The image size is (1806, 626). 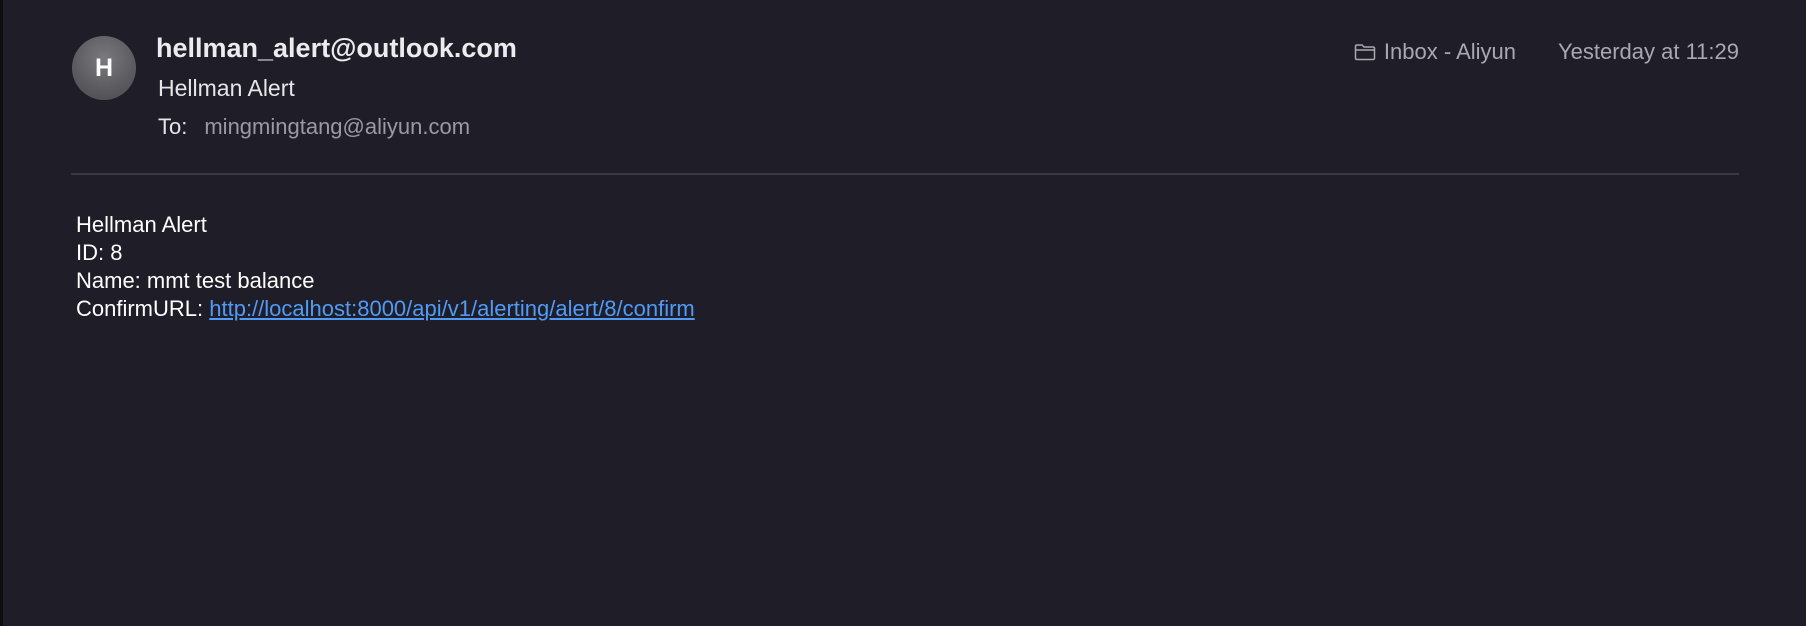 What do you see at coordinates (905, 174) in the screenshot?
I see `header-divider` at bounding box center [905, 174].